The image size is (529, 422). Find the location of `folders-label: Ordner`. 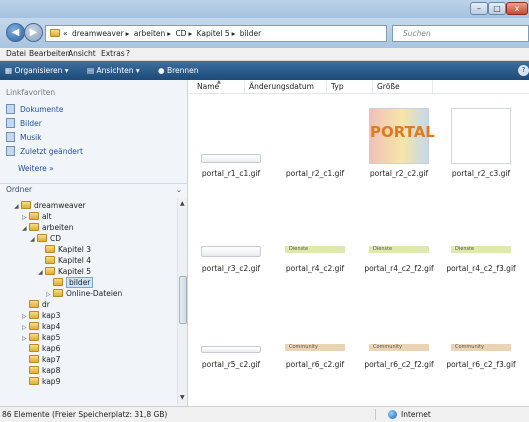

folders-label: Ordner is located at coordinates (19, 189).